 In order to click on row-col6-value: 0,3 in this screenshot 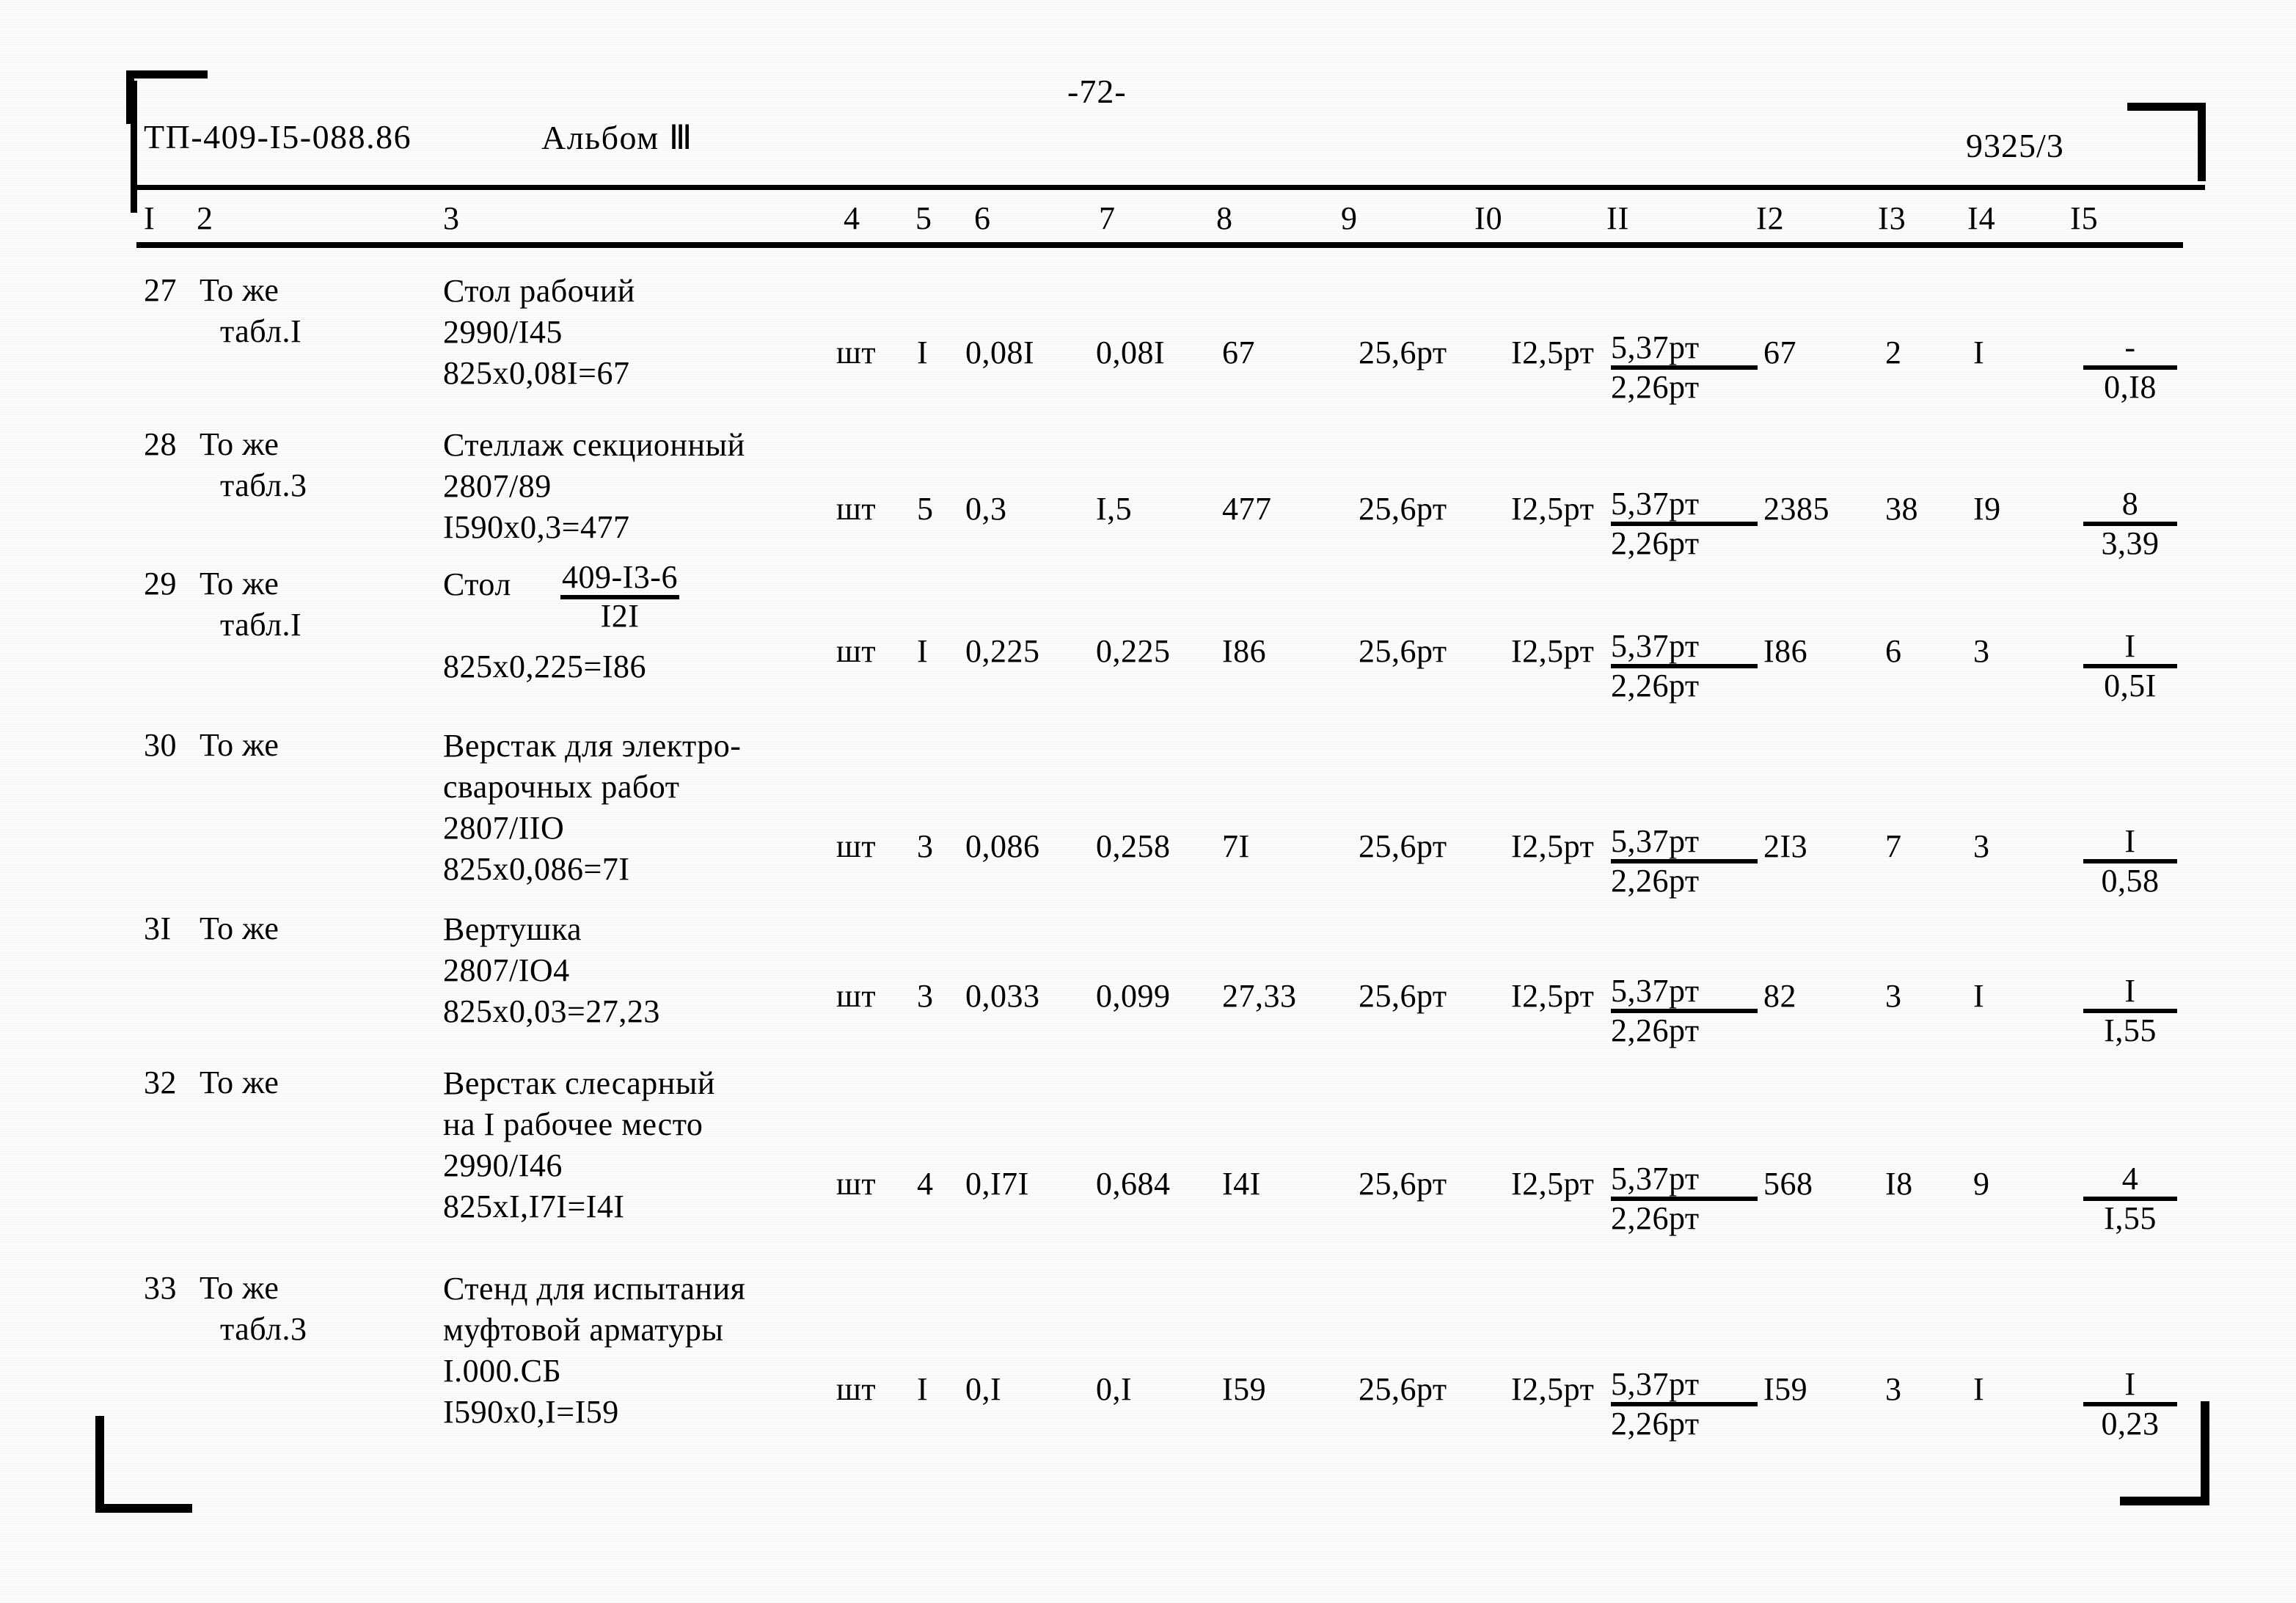, I will do `click(986, 509)`.